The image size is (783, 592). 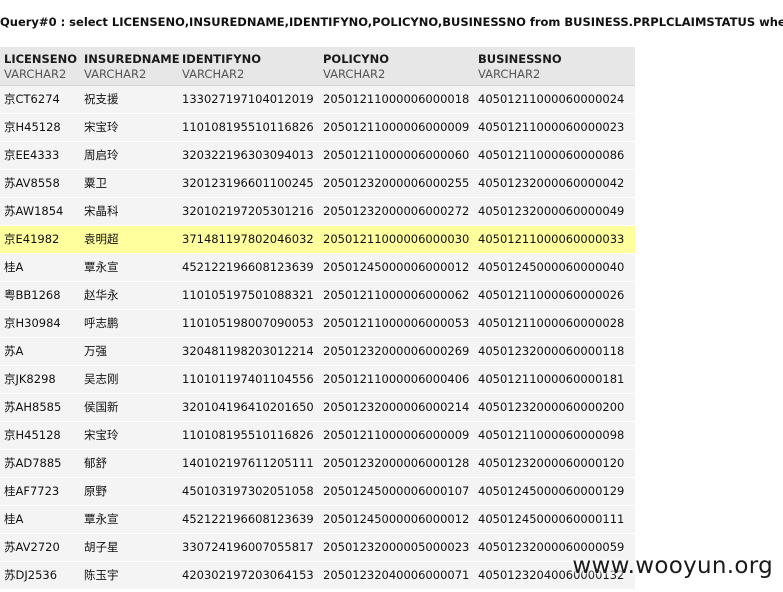 I want to click on column-name: LICENSENO, so click(x=41, y=59).